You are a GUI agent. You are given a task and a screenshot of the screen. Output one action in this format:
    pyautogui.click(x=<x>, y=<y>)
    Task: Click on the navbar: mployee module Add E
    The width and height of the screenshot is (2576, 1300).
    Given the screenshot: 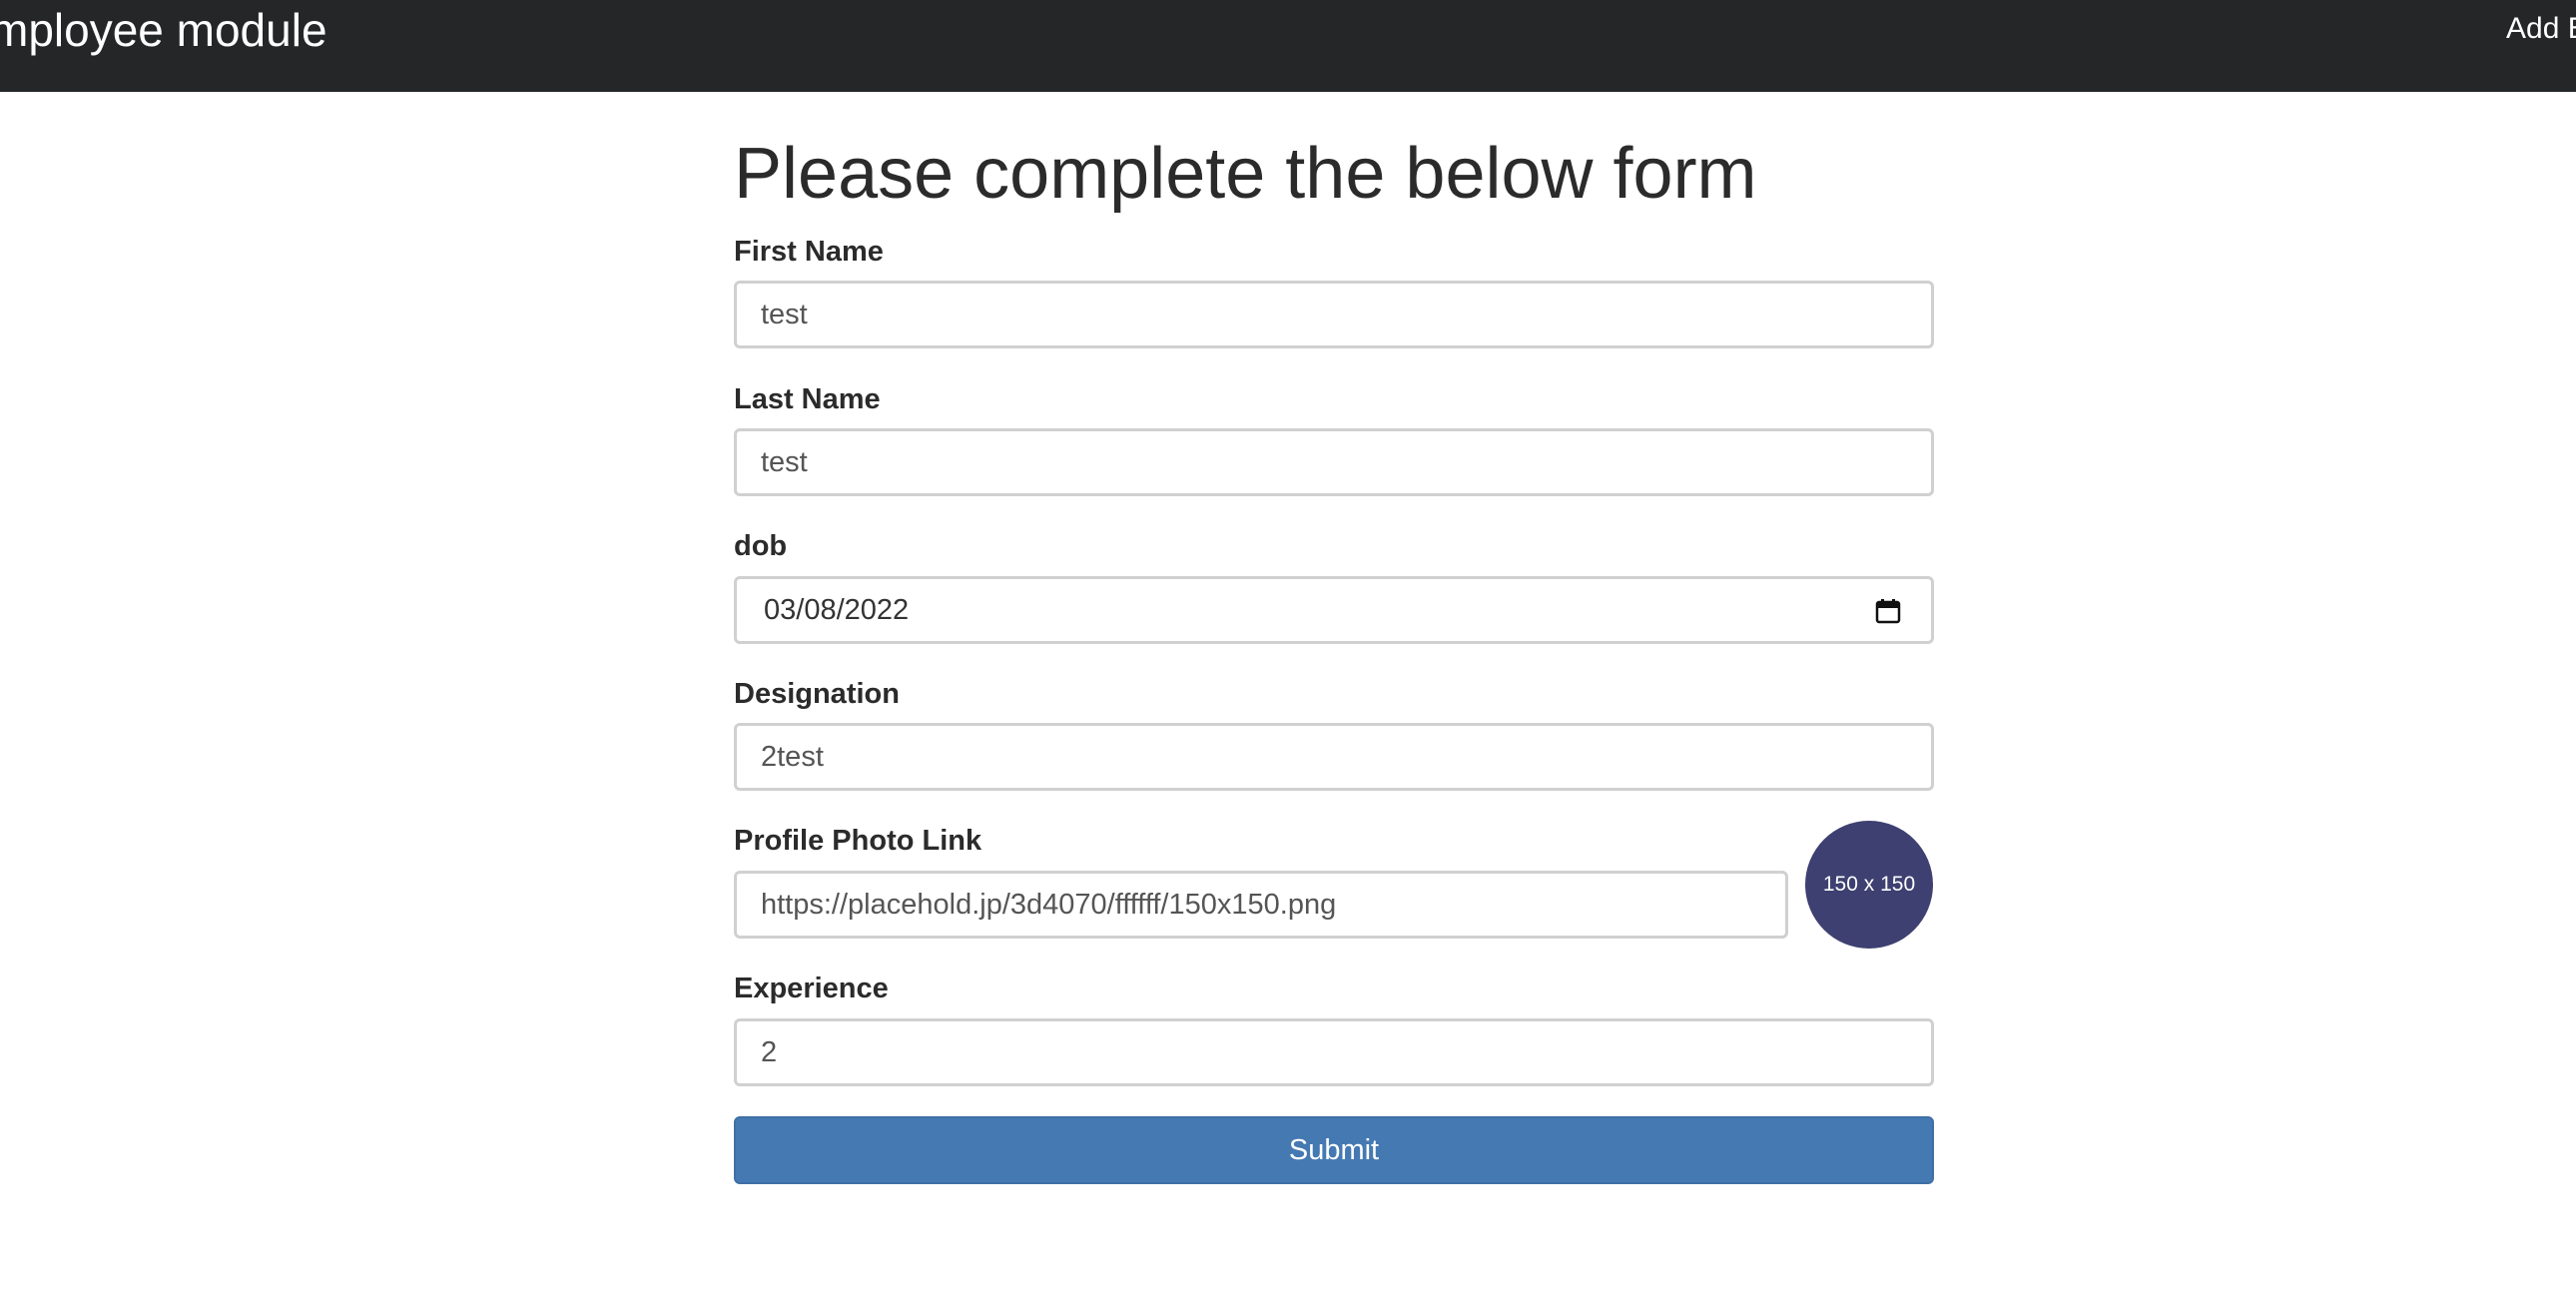 What is the action you would take?
    pyautogui.click(x=1288, y=46)
    